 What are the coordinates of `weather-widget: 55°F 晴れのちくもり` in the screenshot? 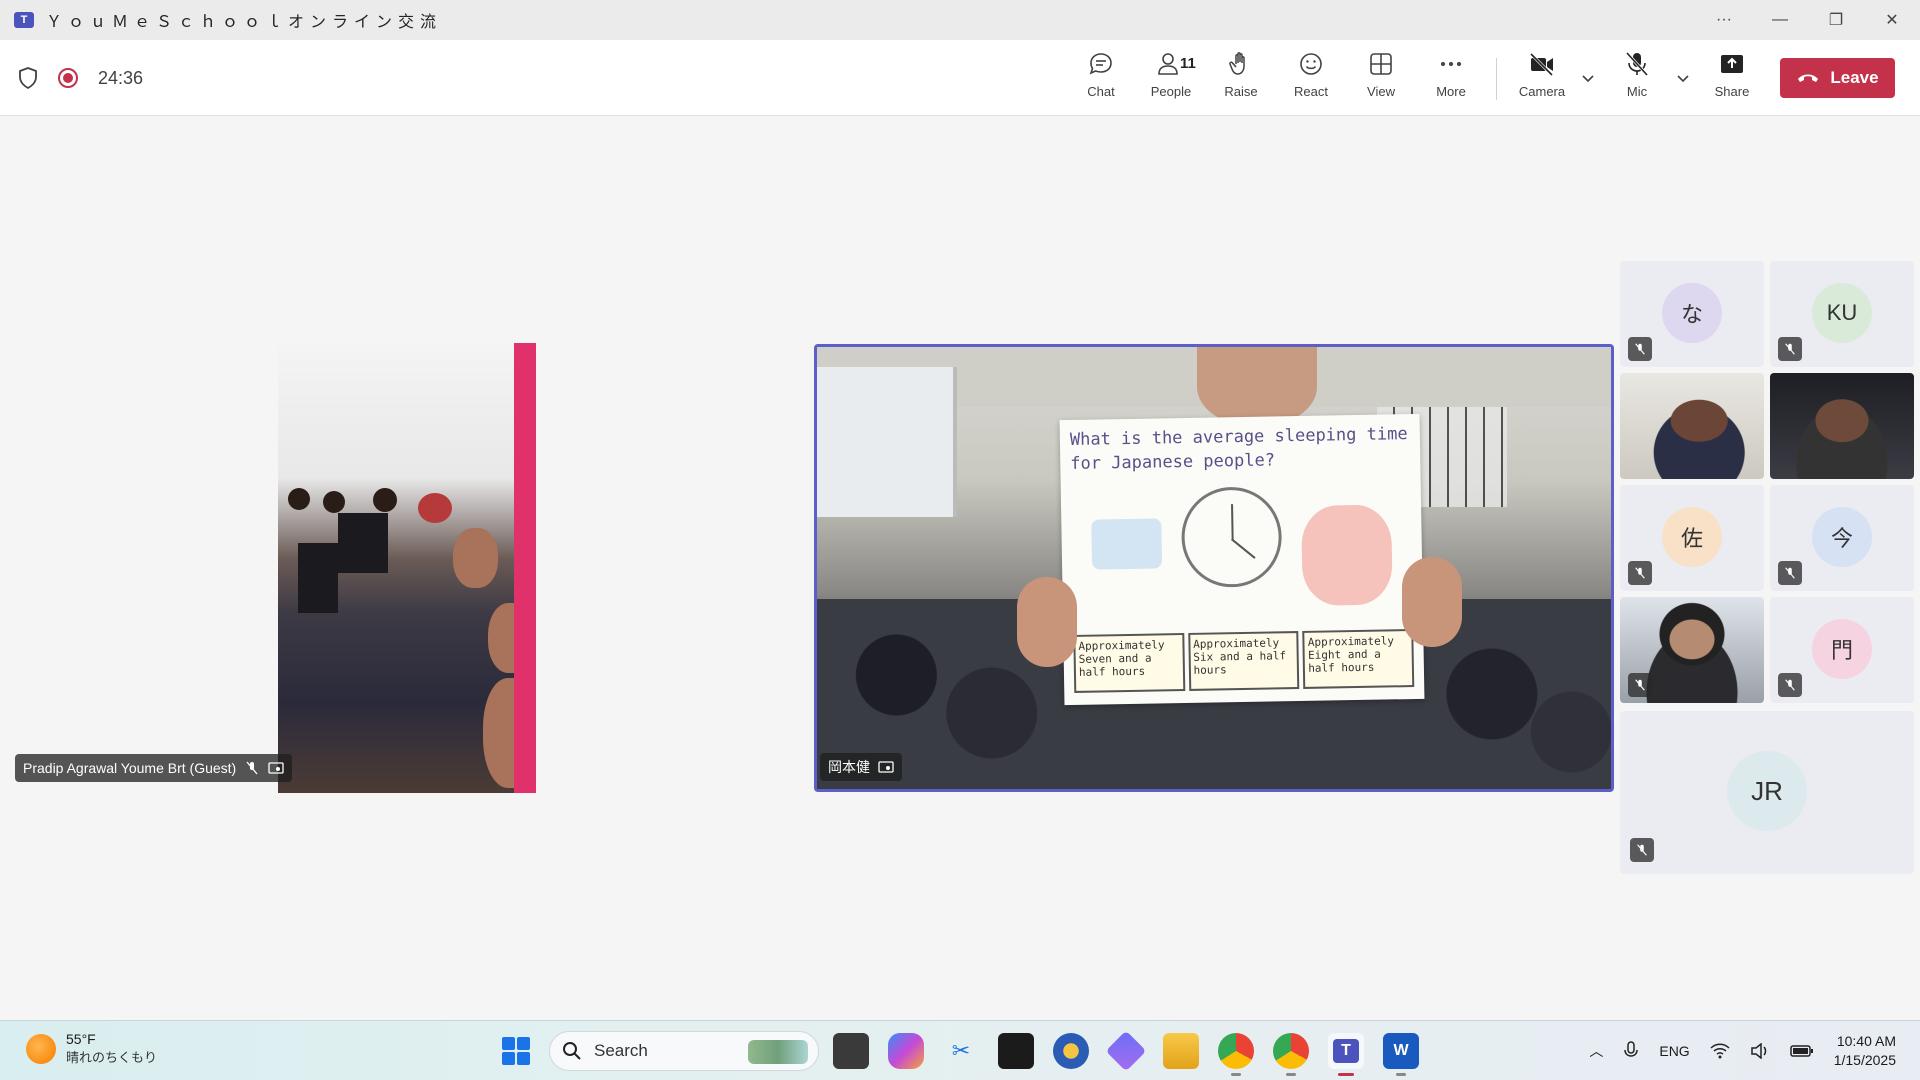 It's located at (91, 1048).